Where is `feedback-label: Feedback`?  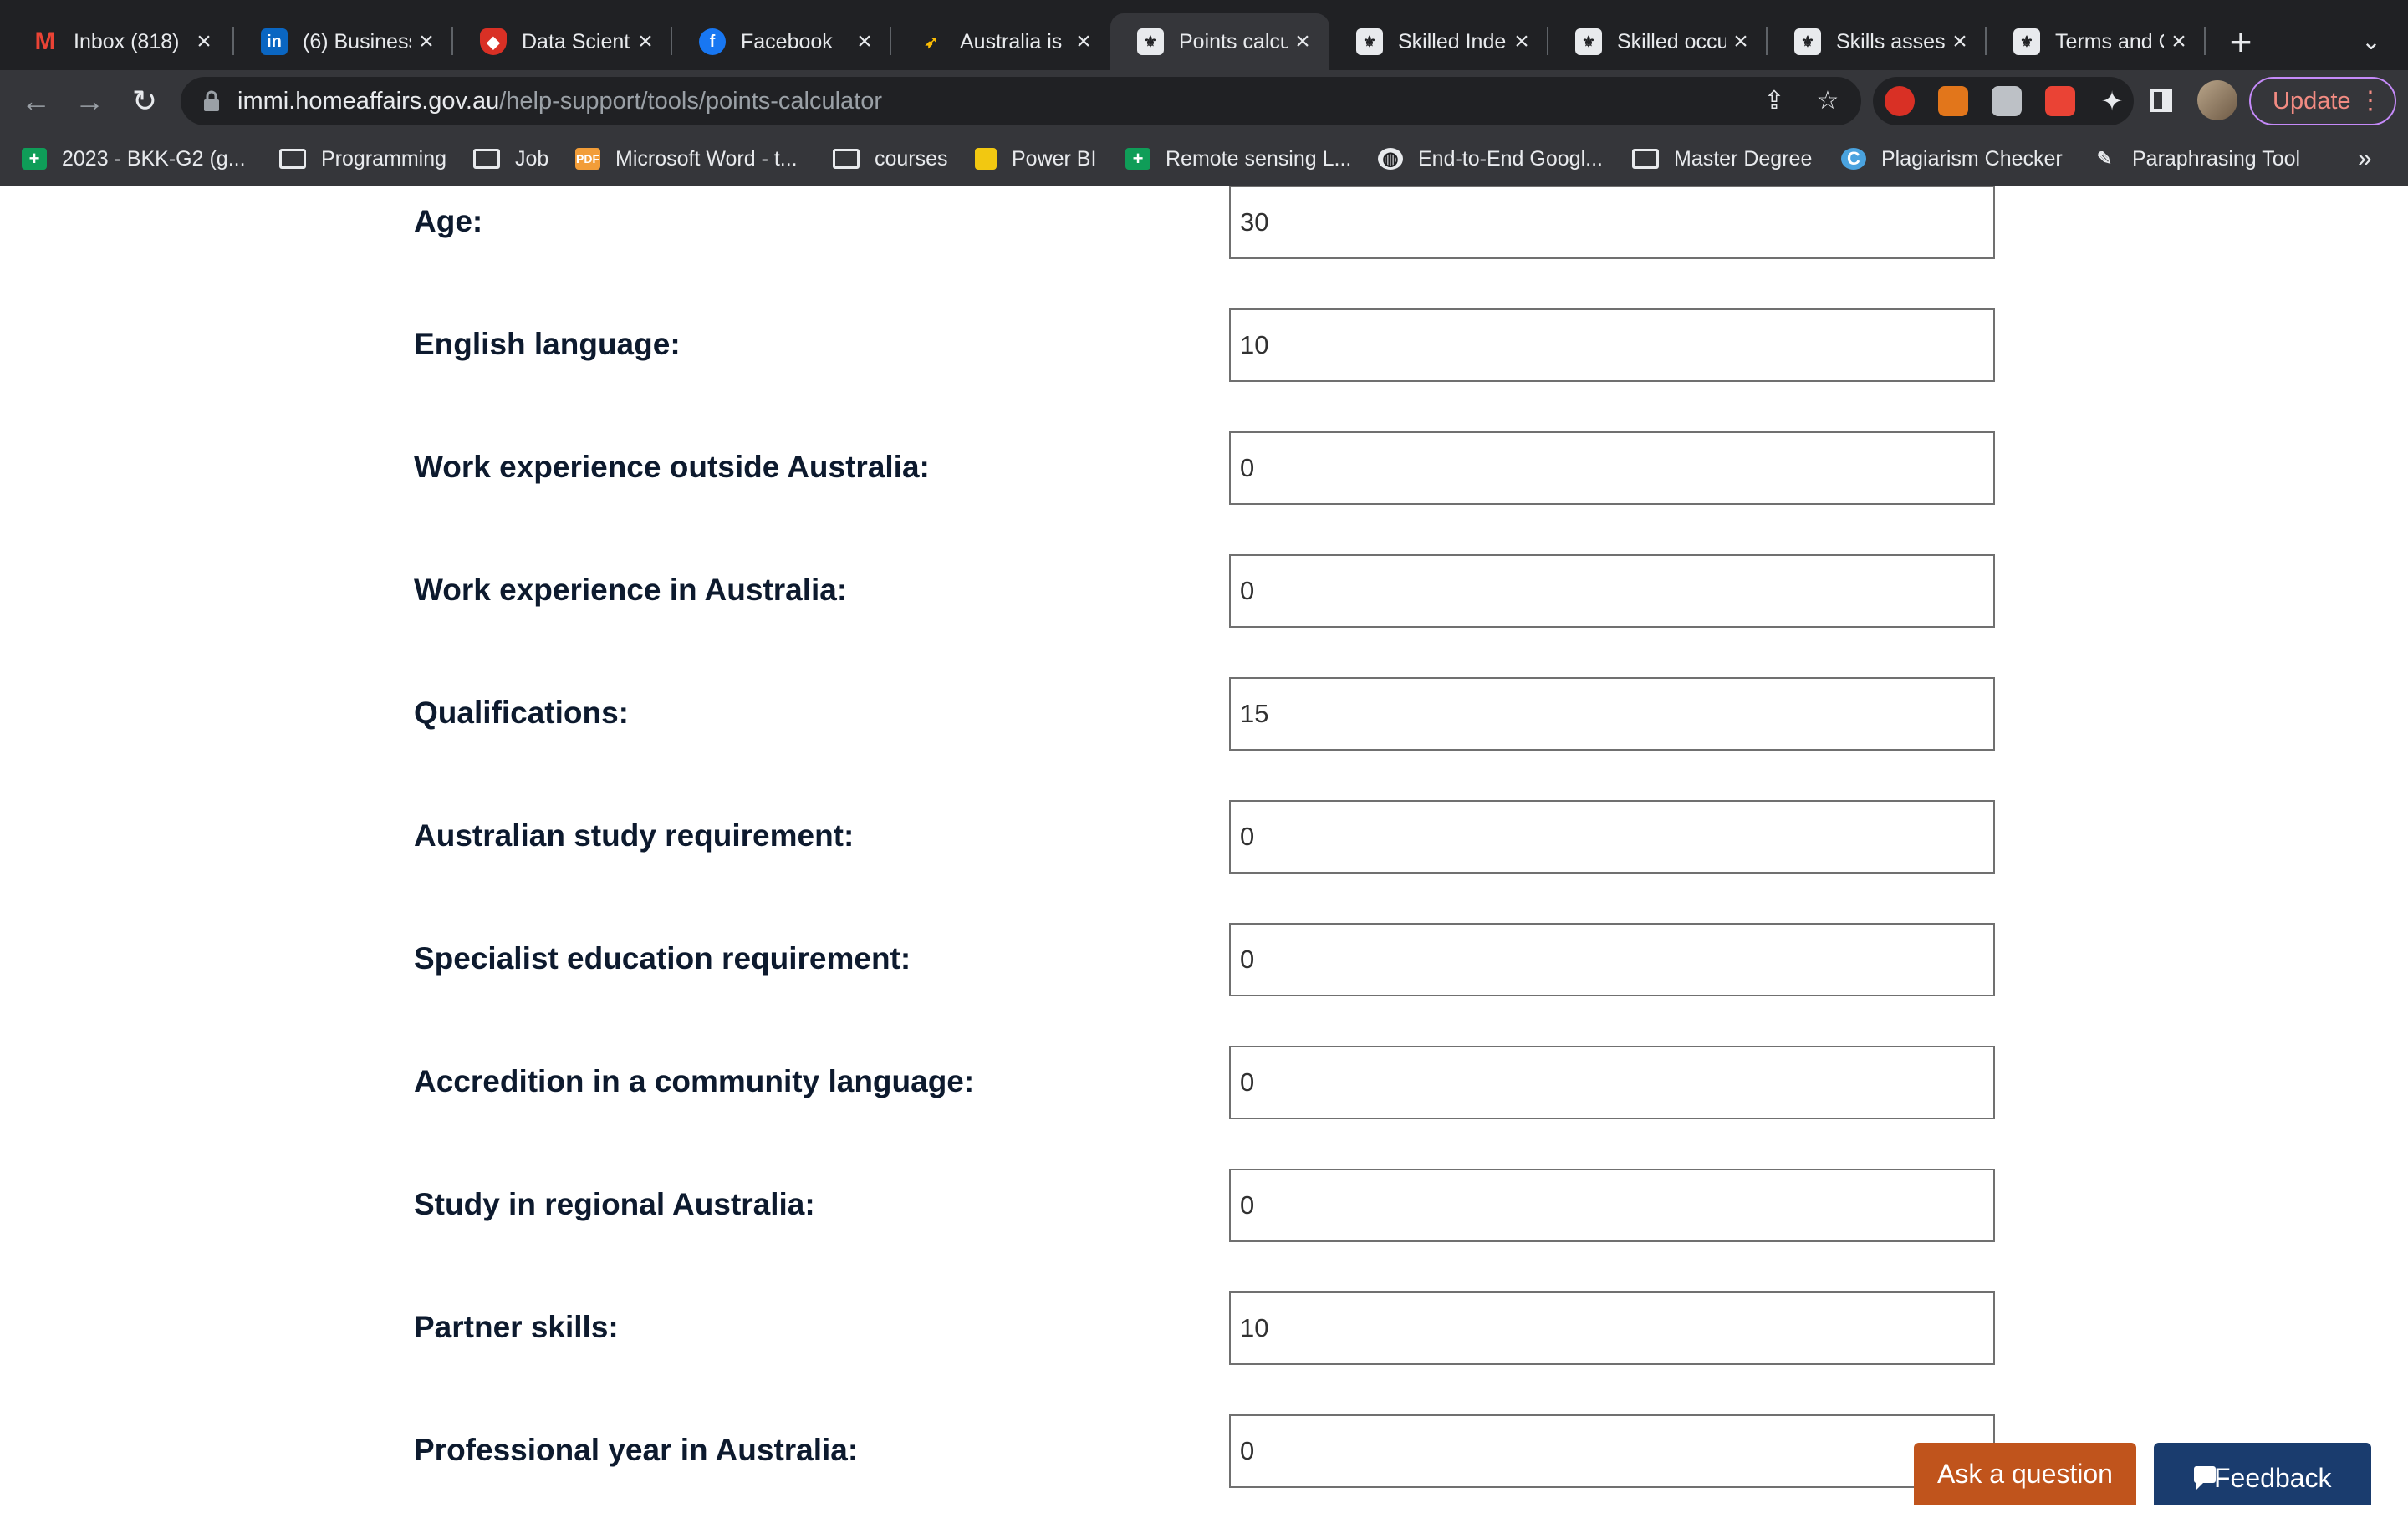 feedback-label: Feedback is located at coordinates (2273, 1478).